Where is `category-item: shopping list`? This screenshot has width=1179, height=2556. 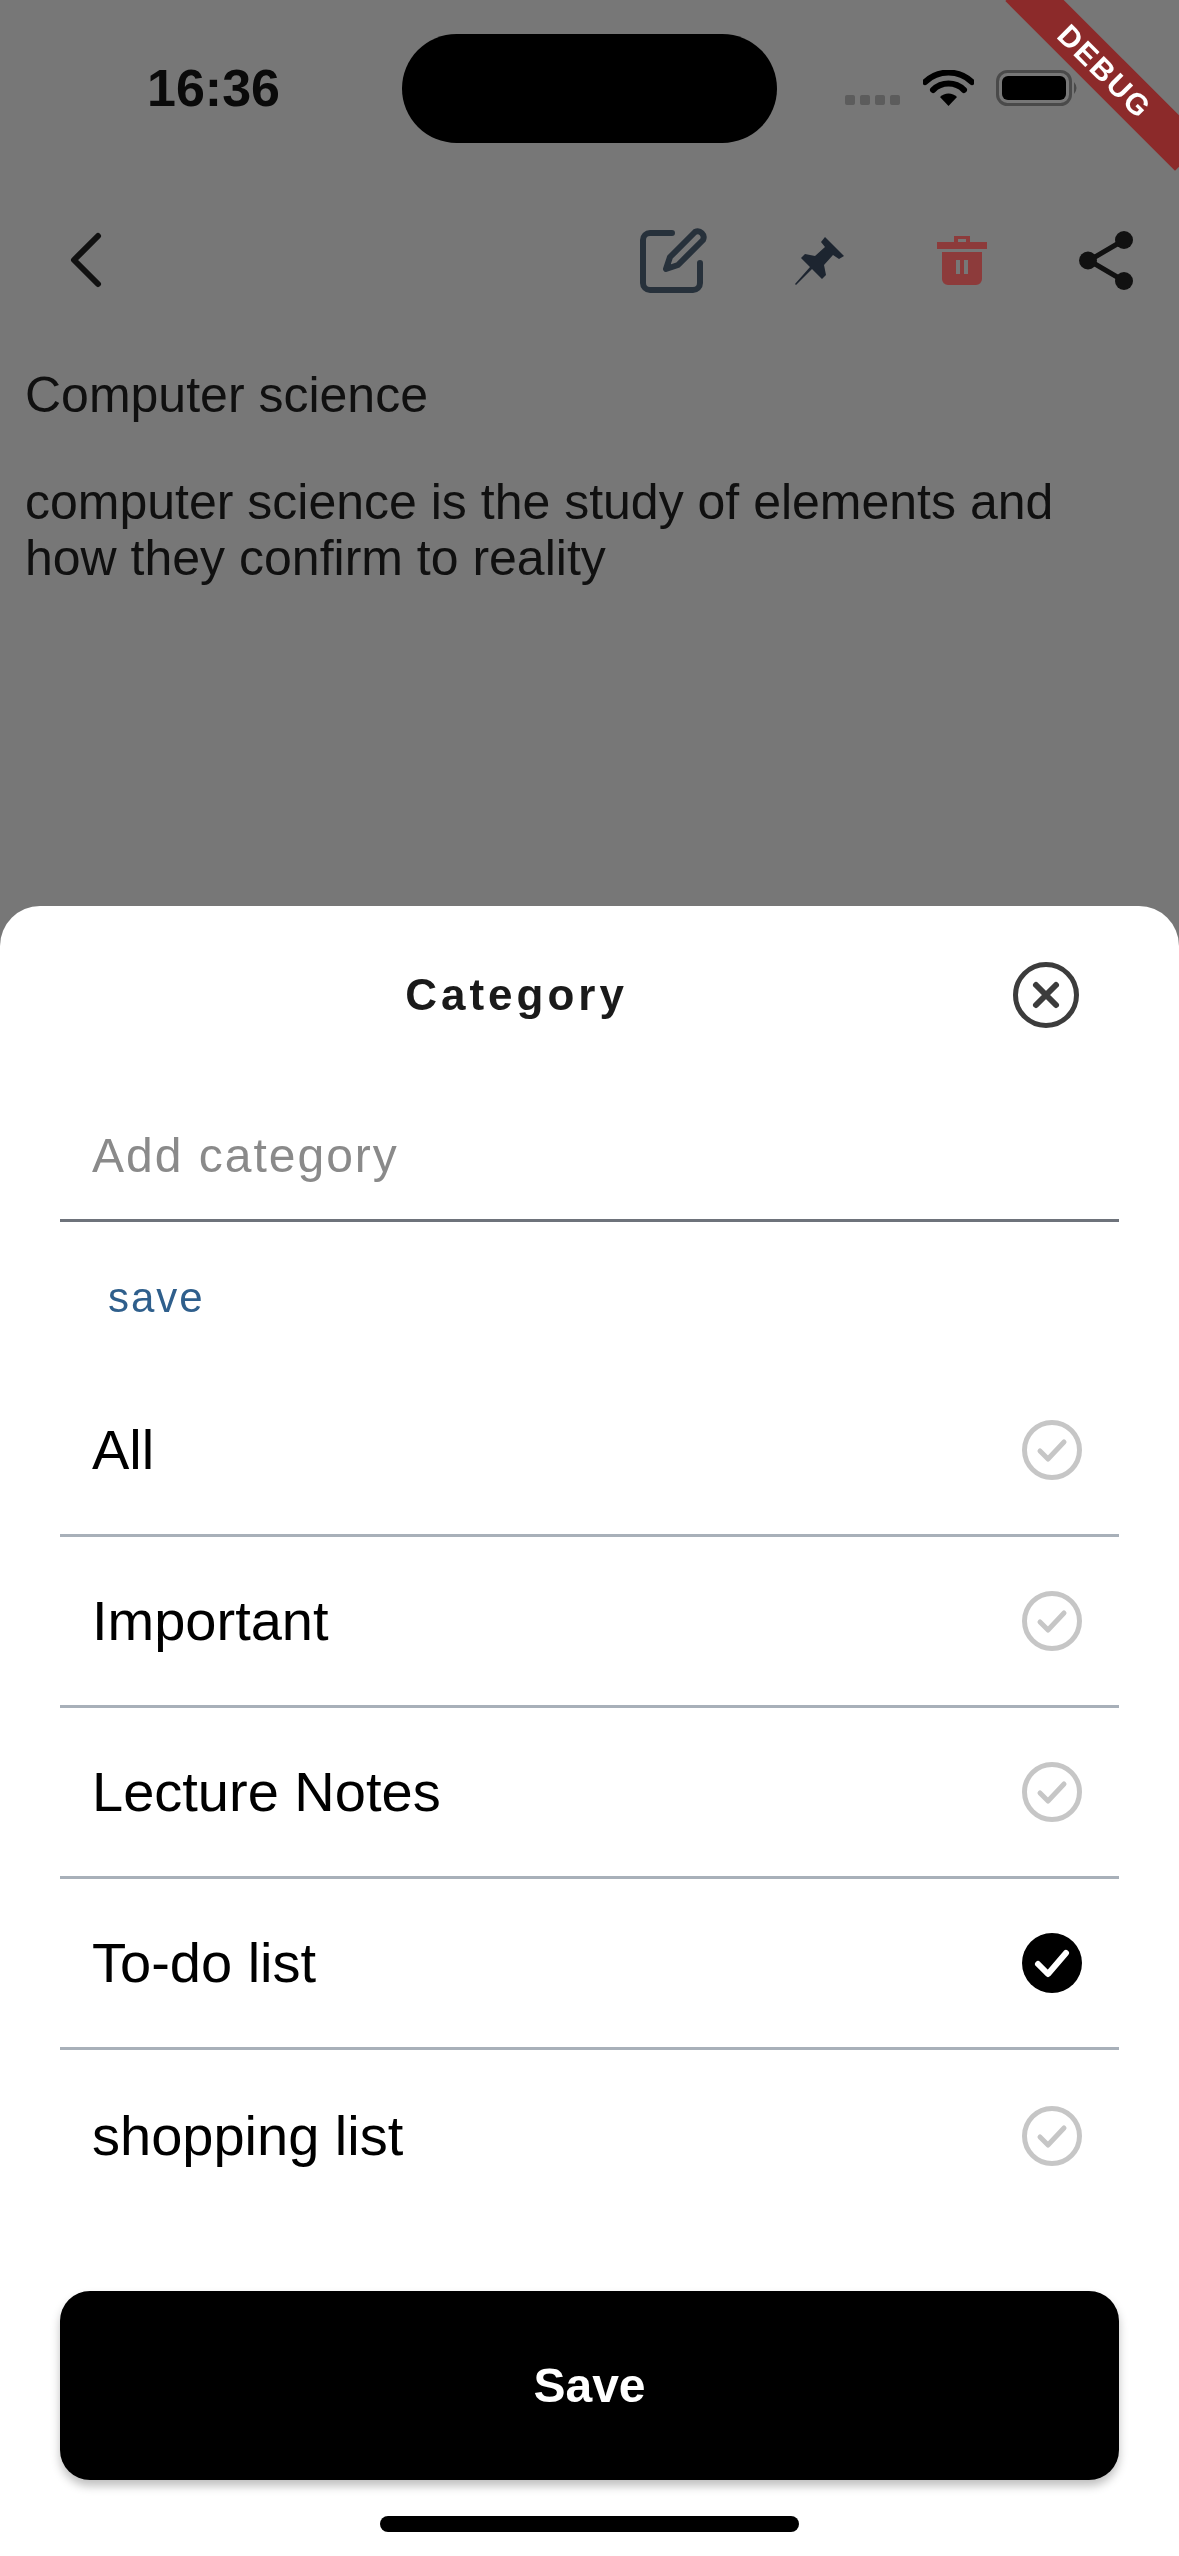
category-item: shopping list is located at coordinates (589, 2135).